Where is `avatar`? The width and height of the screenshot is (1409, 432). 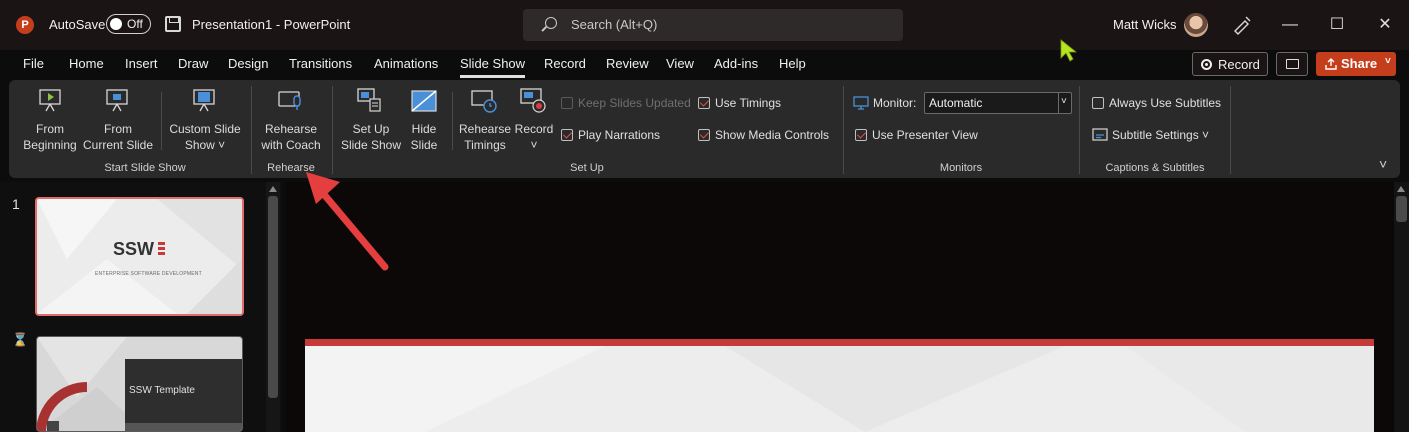 avatar is located at coordinates (1196, 25).